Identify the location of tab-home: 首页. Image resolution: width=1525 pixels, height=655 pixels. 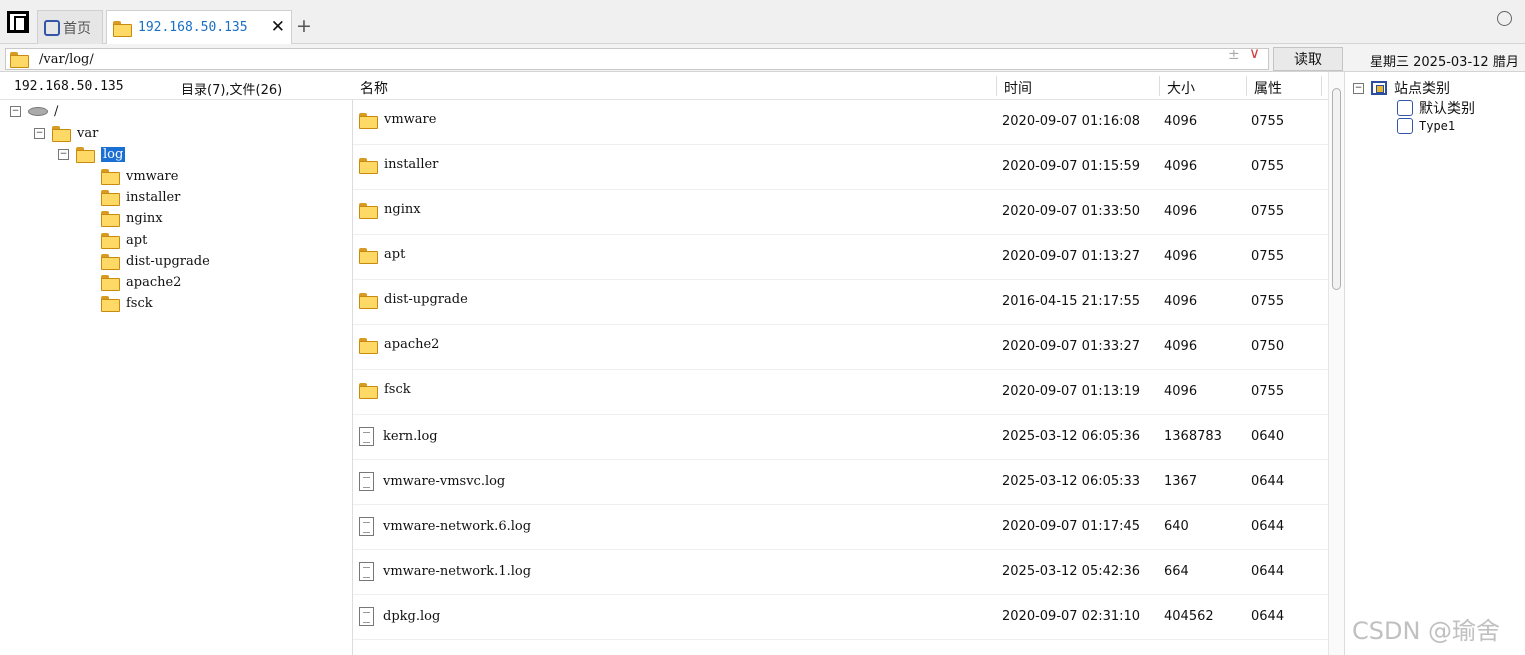
(70, 27).